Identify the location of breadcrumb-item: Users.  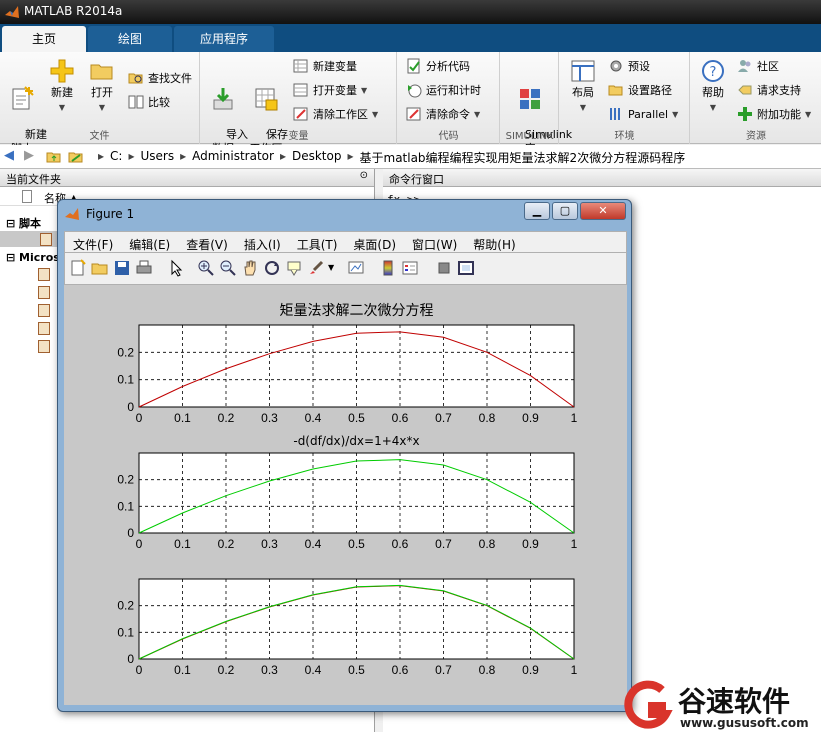
(157, 157).